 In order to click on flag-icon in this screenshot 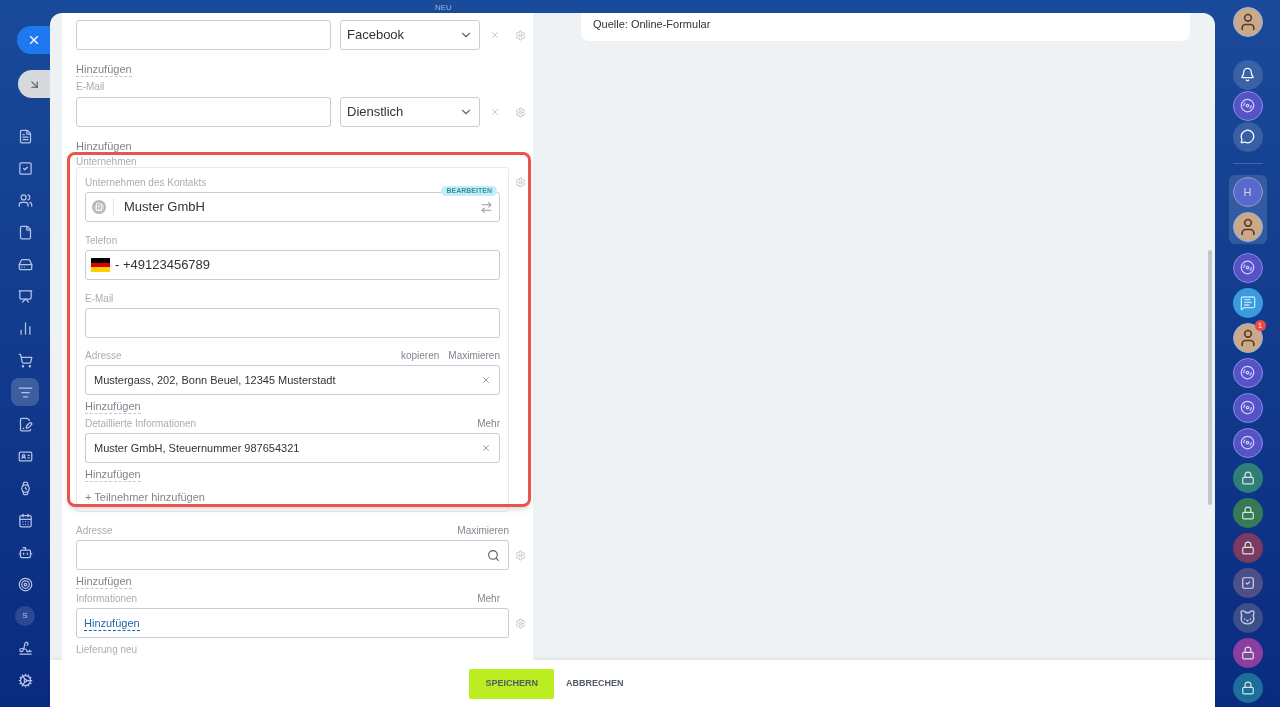, I will do `click(100, 265)`.